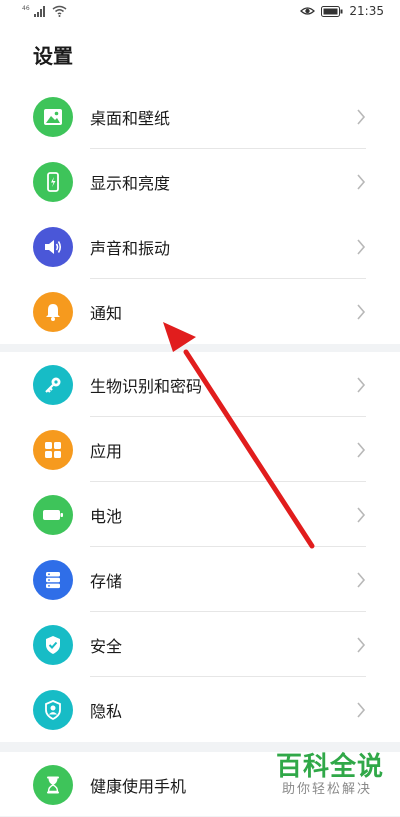 Image resolution: width=400 pixels, height=817 pixels. Describe the element at coordinates (106, 313) in the screenshot. I see `setting-label: 通知` at that location.